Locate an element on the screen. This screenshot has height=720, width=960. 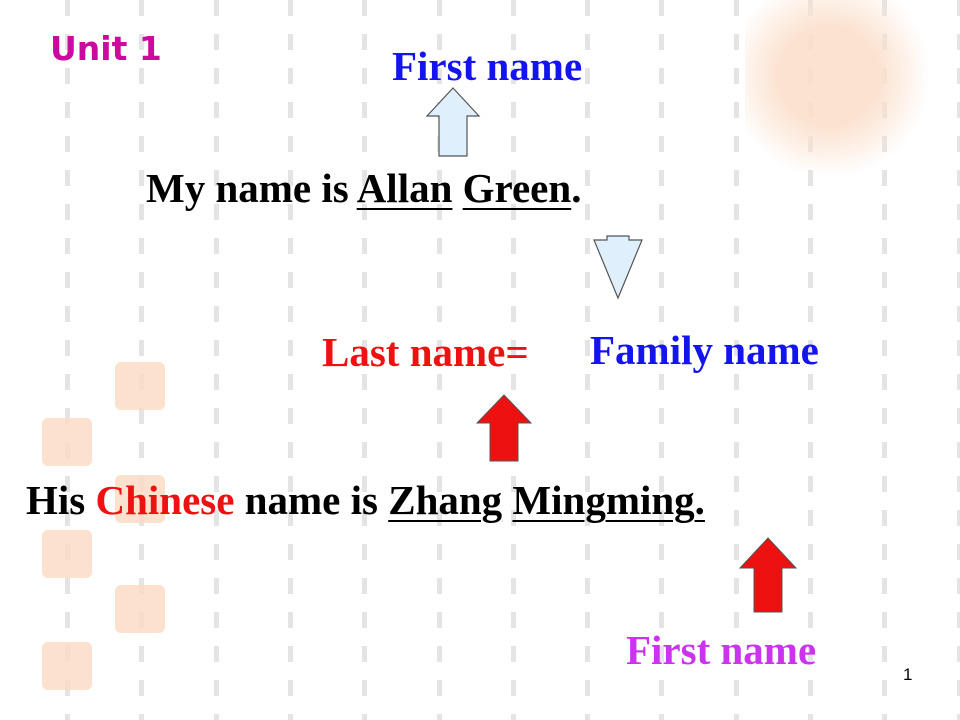
family-name-zhang: Zhang is located at coordinates (445, 500).